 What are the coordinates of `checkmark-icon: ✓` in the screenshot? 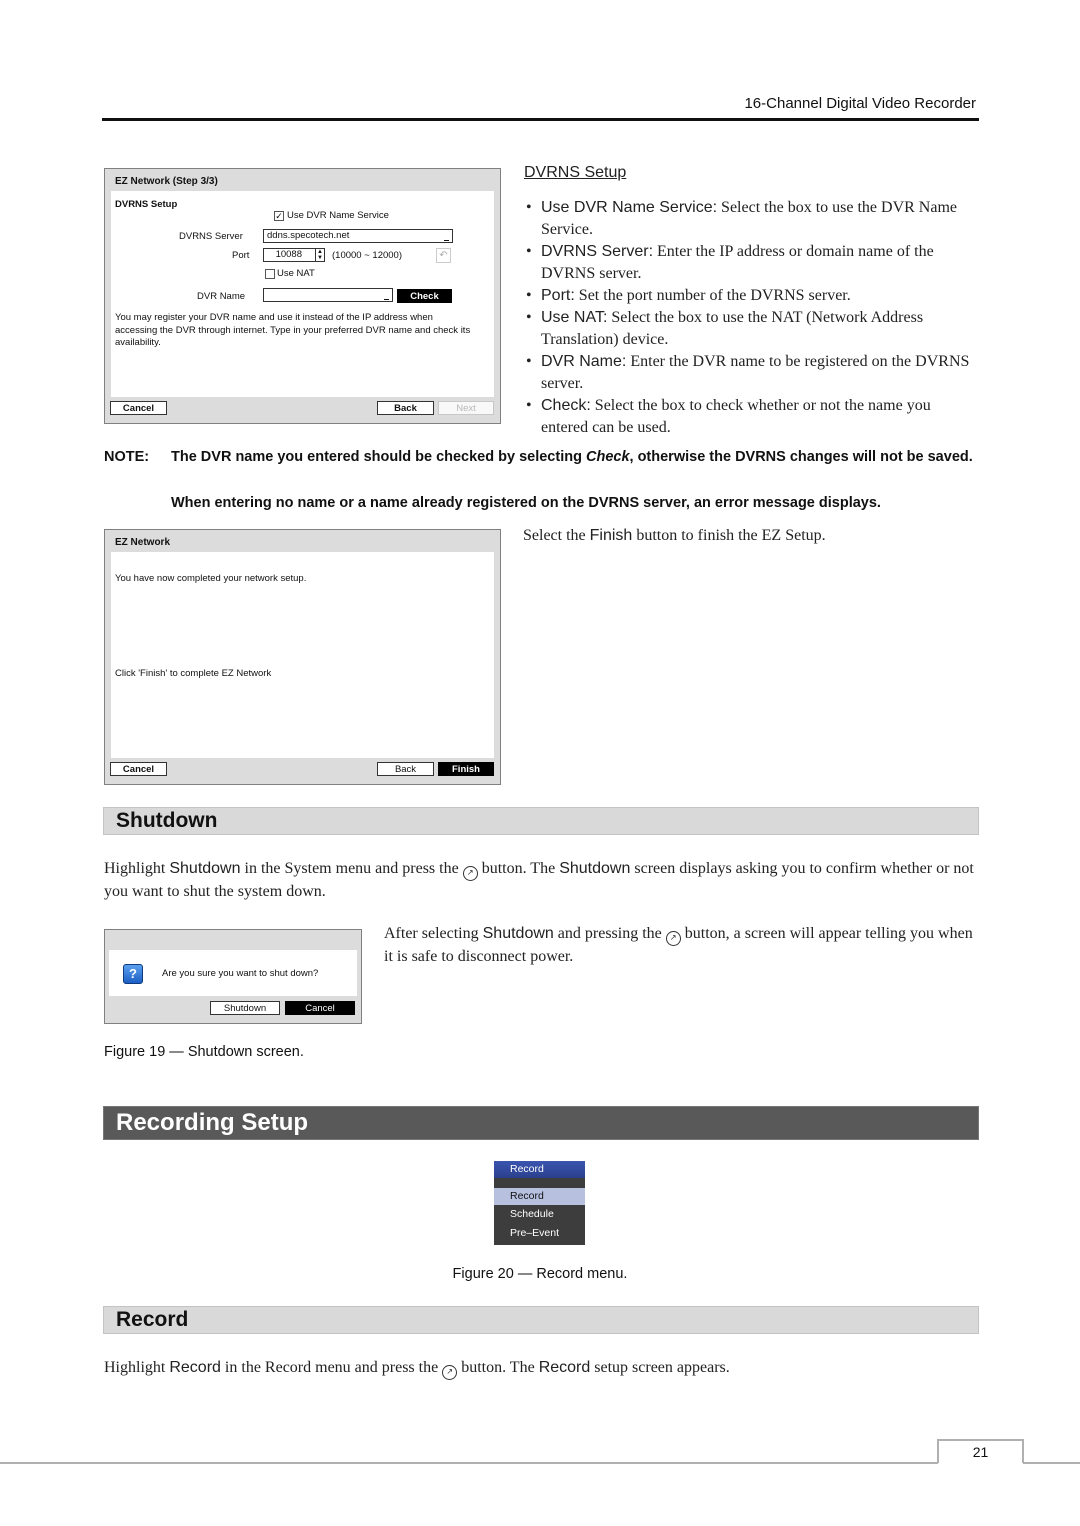 It's located at (279, 216).